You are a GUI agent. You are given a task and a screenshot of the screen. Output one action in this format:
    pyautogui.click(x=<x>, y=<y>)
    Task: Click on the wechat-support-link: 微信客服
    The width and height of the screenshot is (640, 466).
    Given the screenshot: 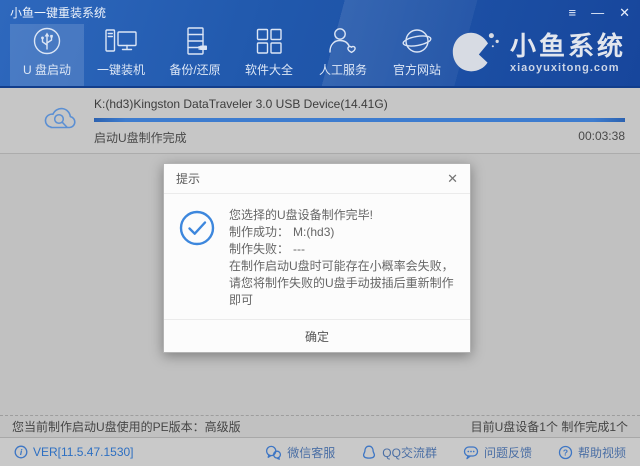 What is the action you would take?
    pyautogui.click(x=300, y=452)
    